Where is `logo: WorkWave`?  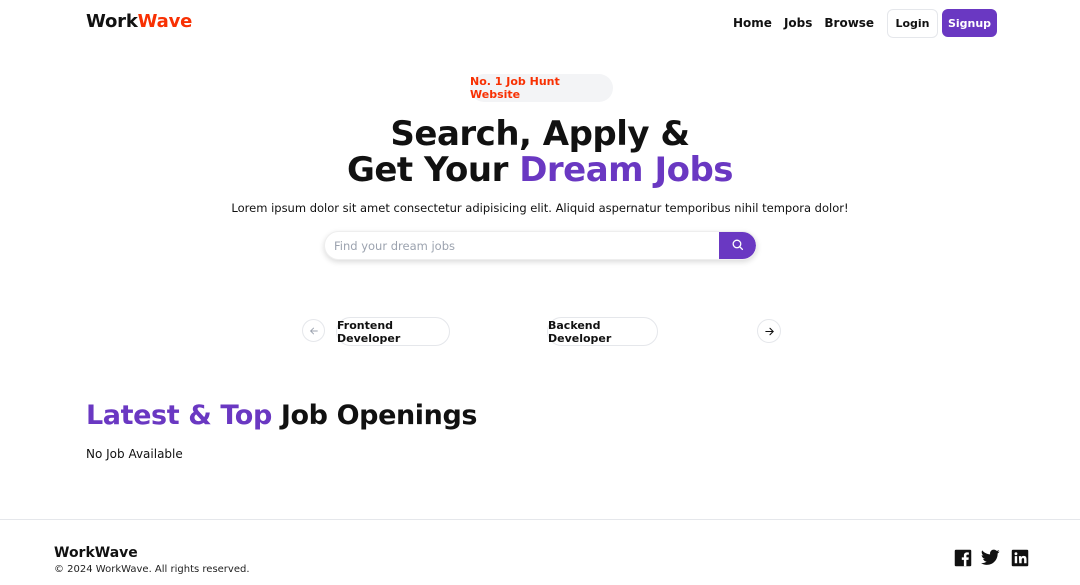 logo: WorkWave is located at coordinates (139, 21).